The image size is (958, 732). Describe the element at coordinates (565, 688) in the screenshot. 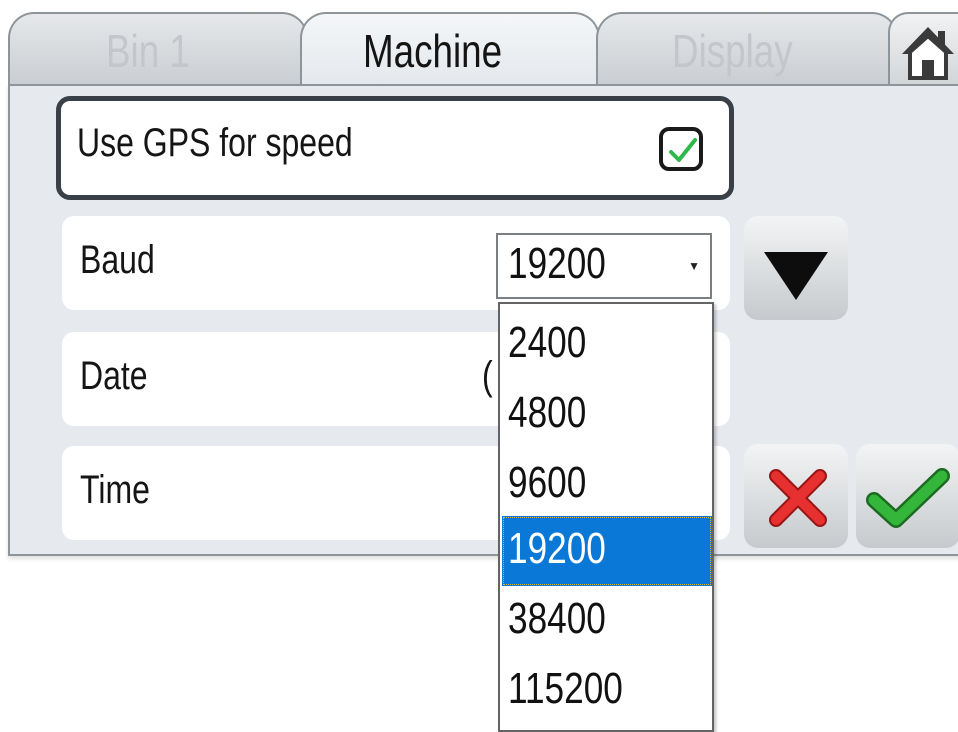

I see `option-label: 115200` at that location.